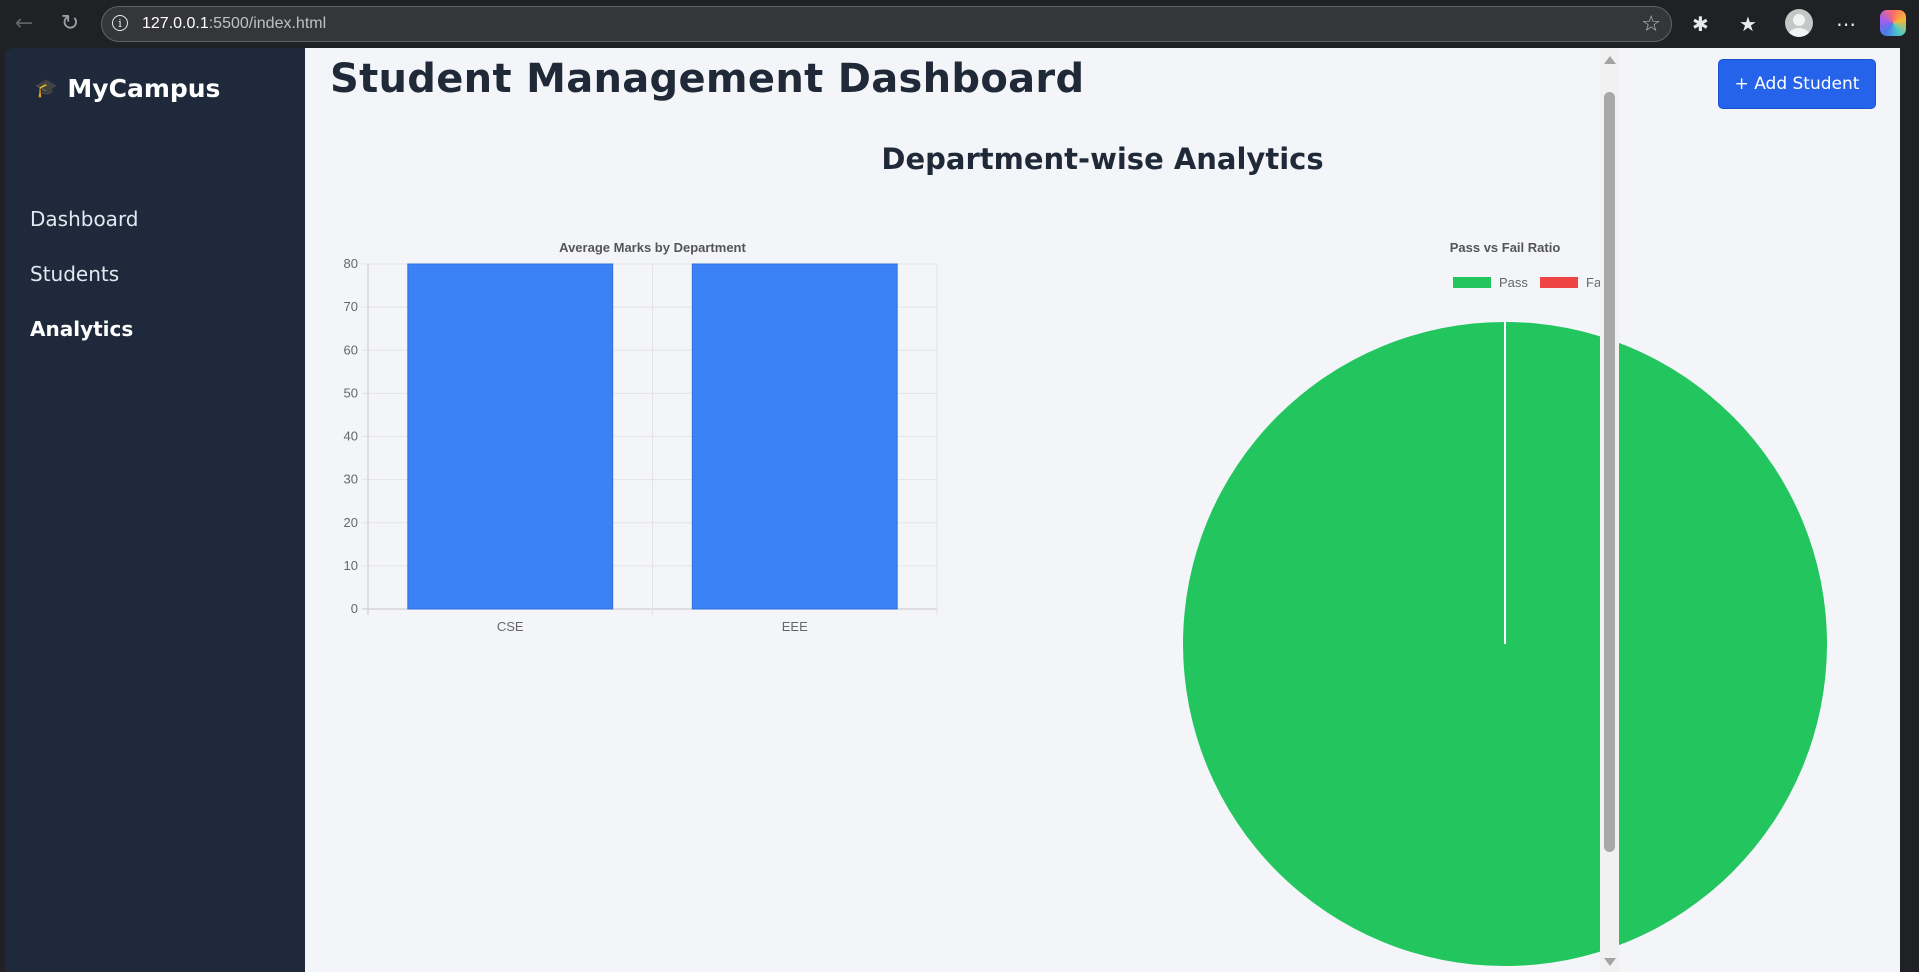  I want to click on bar-chart-title: Average Marks by Department, so click(652, 247).